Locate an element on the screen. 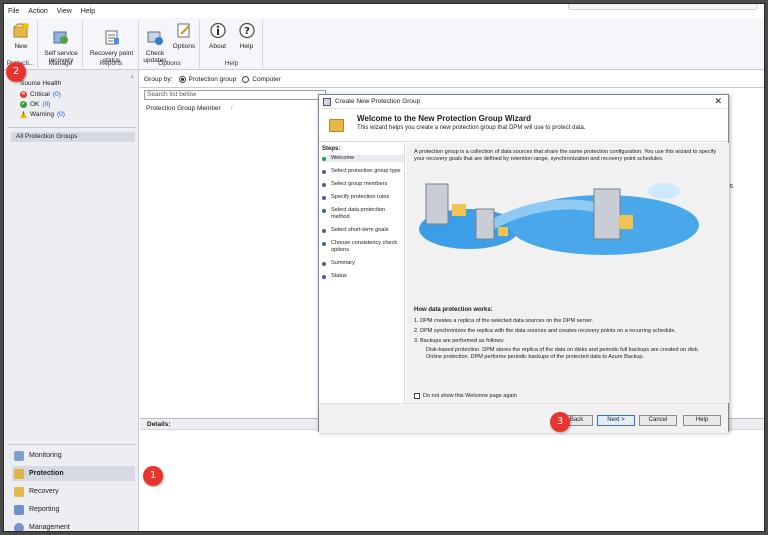  info-icon is located at coordinates (217, 30).